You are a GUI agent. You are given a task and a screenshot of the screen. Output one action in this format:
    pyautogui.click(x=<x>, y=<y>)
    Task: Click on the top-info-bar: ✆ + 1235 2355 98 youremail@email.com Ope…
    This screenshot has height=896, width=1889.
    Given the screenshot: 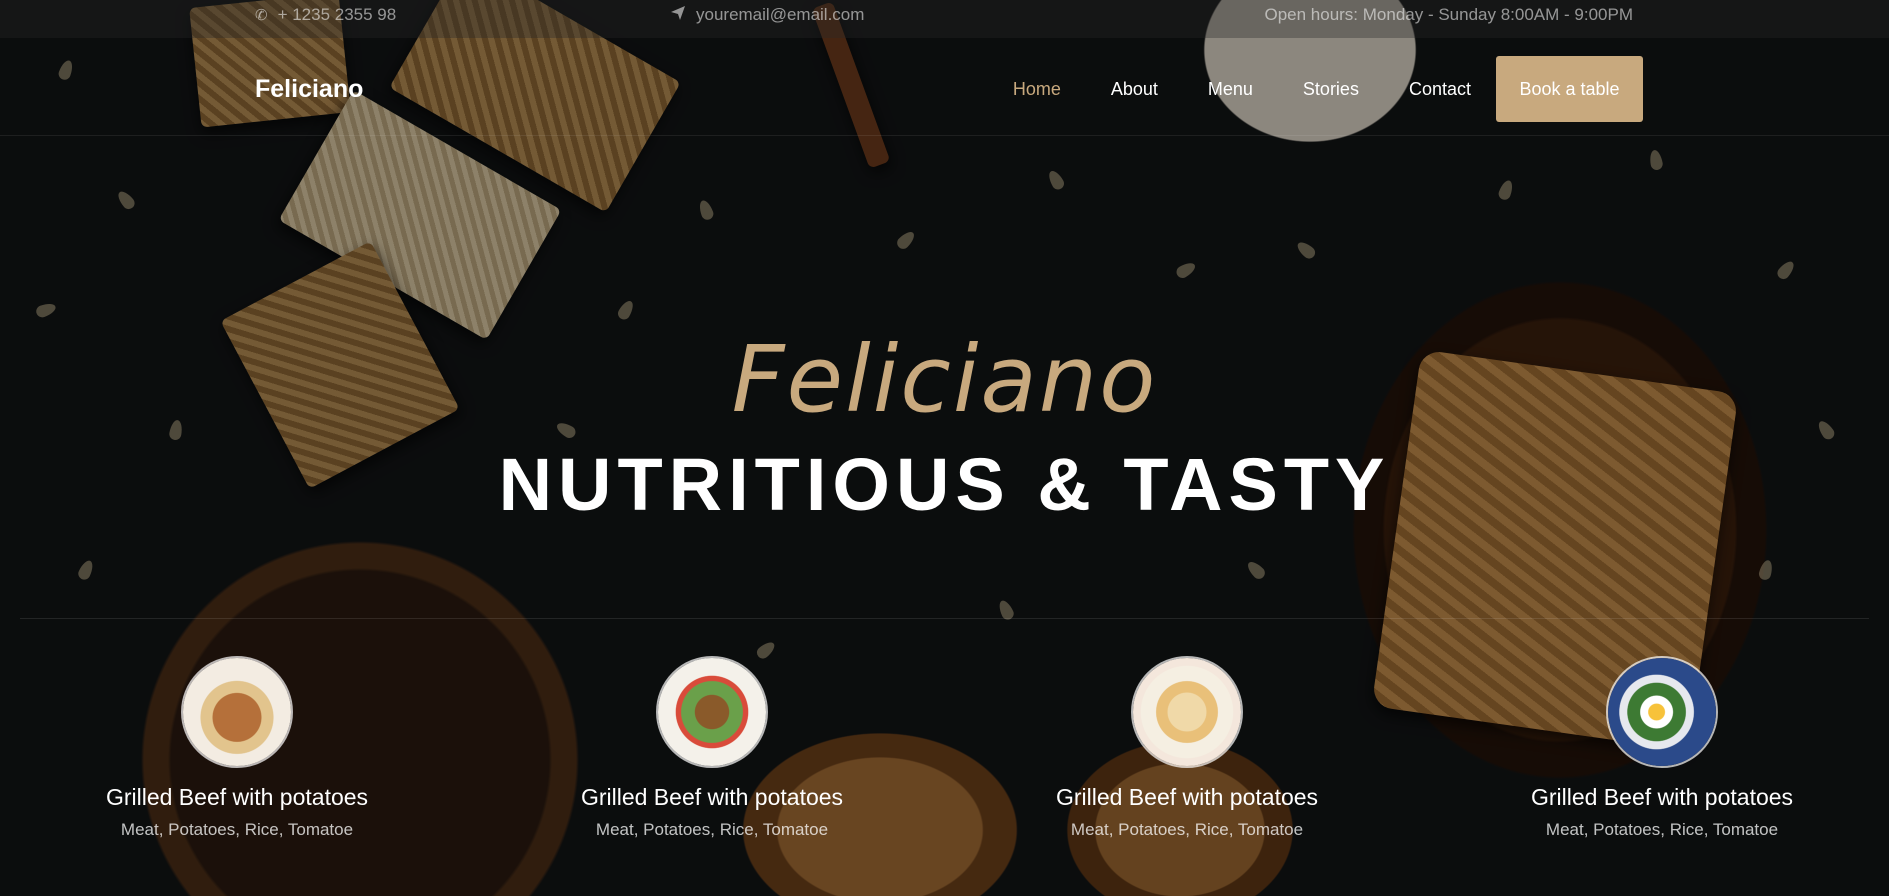 What is the action you would take?
    pyautogui.click(x=944, y=19)
    